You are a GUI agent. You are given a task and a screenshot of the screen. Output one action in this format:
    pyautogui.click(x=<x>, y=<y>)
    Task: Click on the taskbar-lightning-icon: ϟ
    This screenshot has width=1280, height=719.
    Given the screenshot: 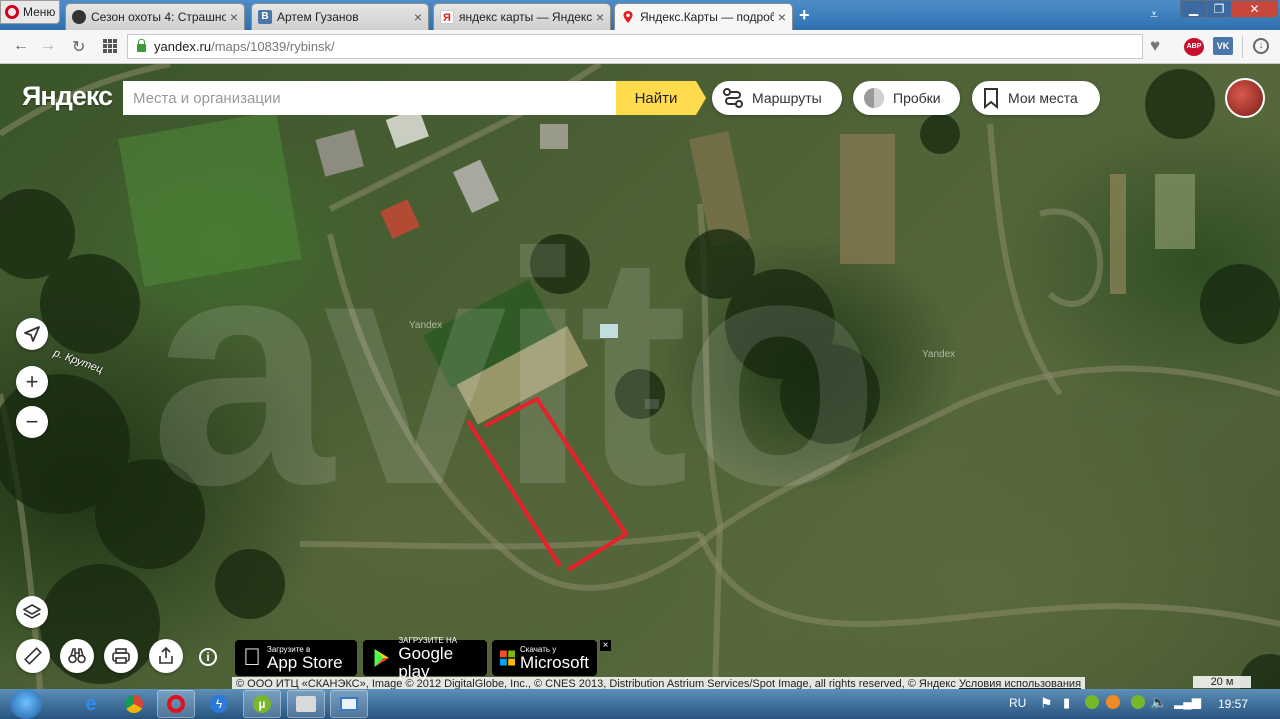 What is the action you would take?
    pyautogui.click(x=219, y=704)
    